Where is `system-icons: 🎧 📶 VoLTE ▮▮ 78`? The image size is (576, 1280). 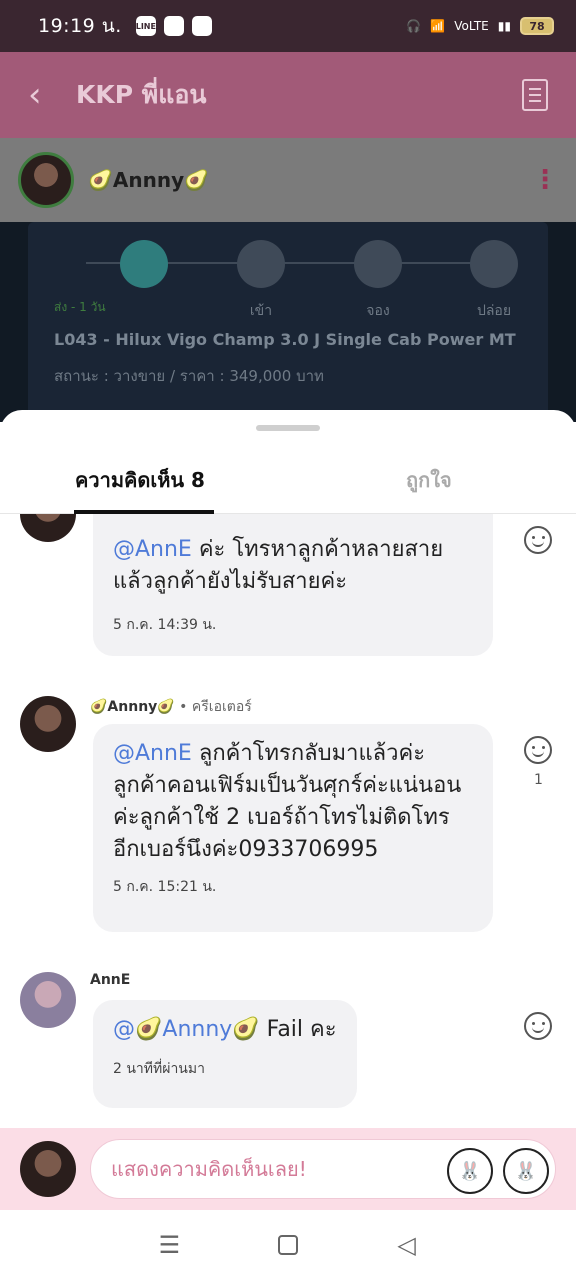 system-icons: 🎧 📶 VoLTE ▮▮ 78 is located at coordinates (480, 26).